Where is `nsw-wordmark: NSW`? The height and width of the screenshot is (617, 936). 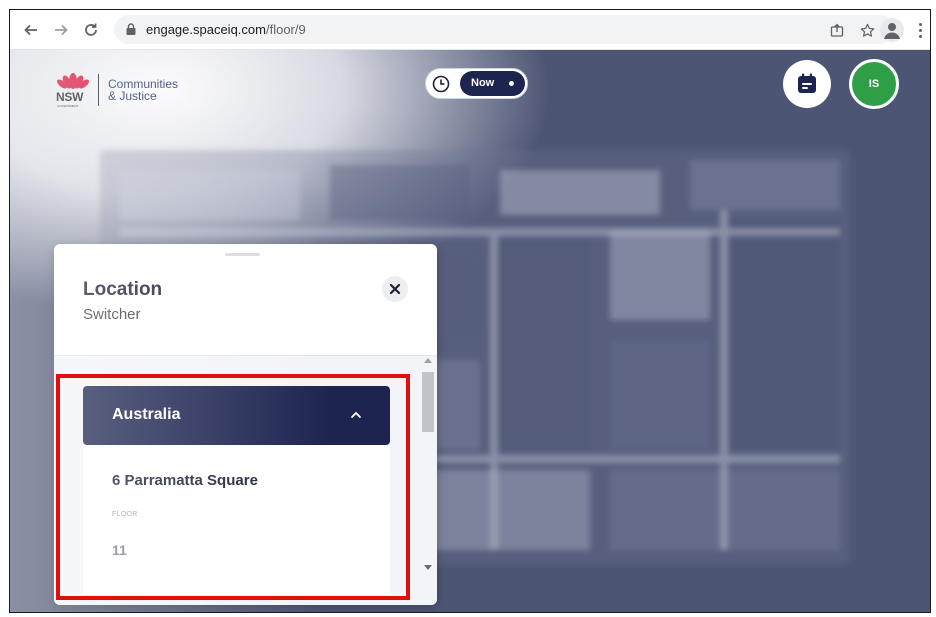 nsw-wordmark: NSW is located at coordinates (70, 97).